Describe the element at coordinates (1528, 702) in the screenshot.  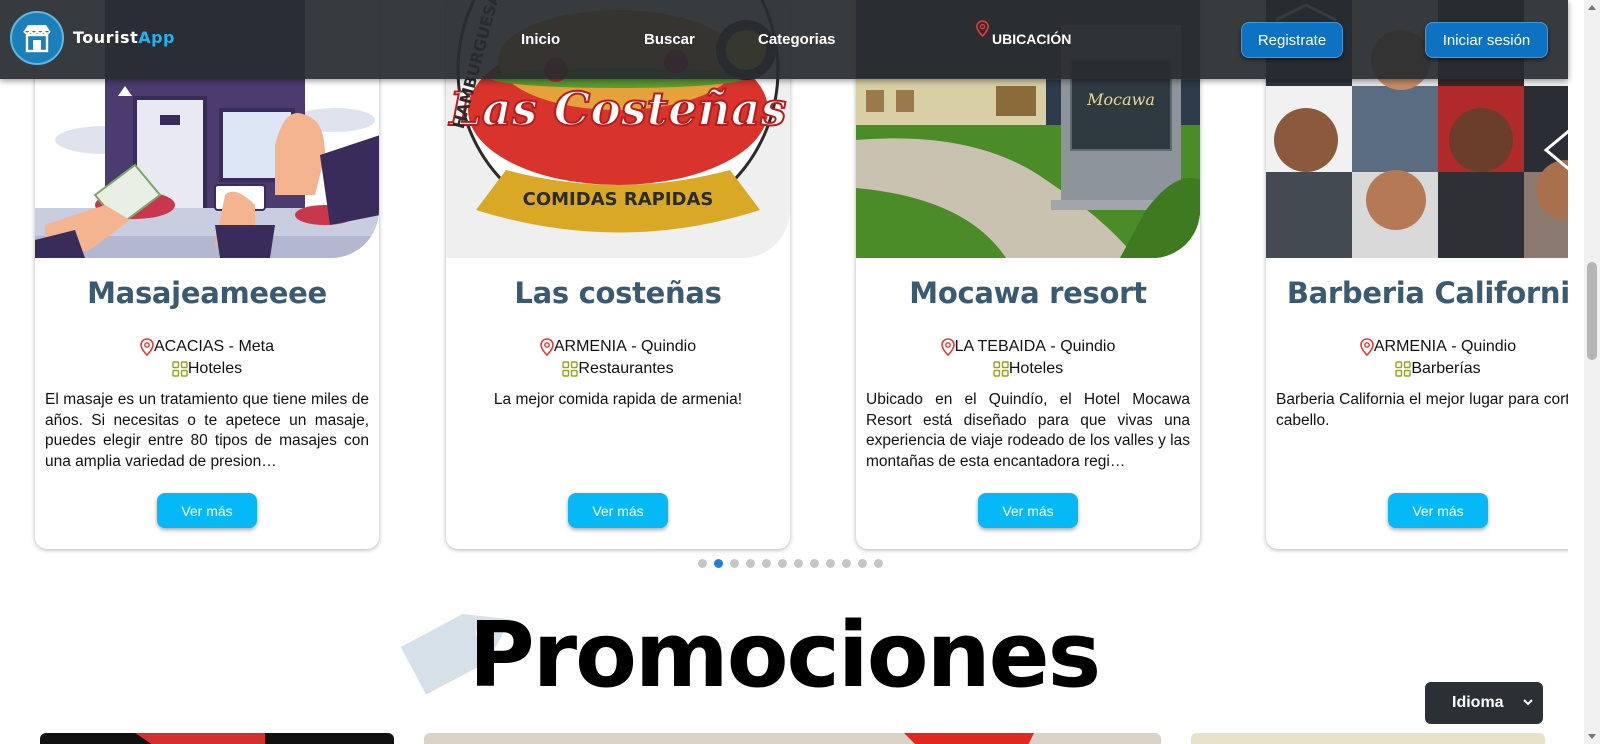
I see `chevron-down-icon` at that location.